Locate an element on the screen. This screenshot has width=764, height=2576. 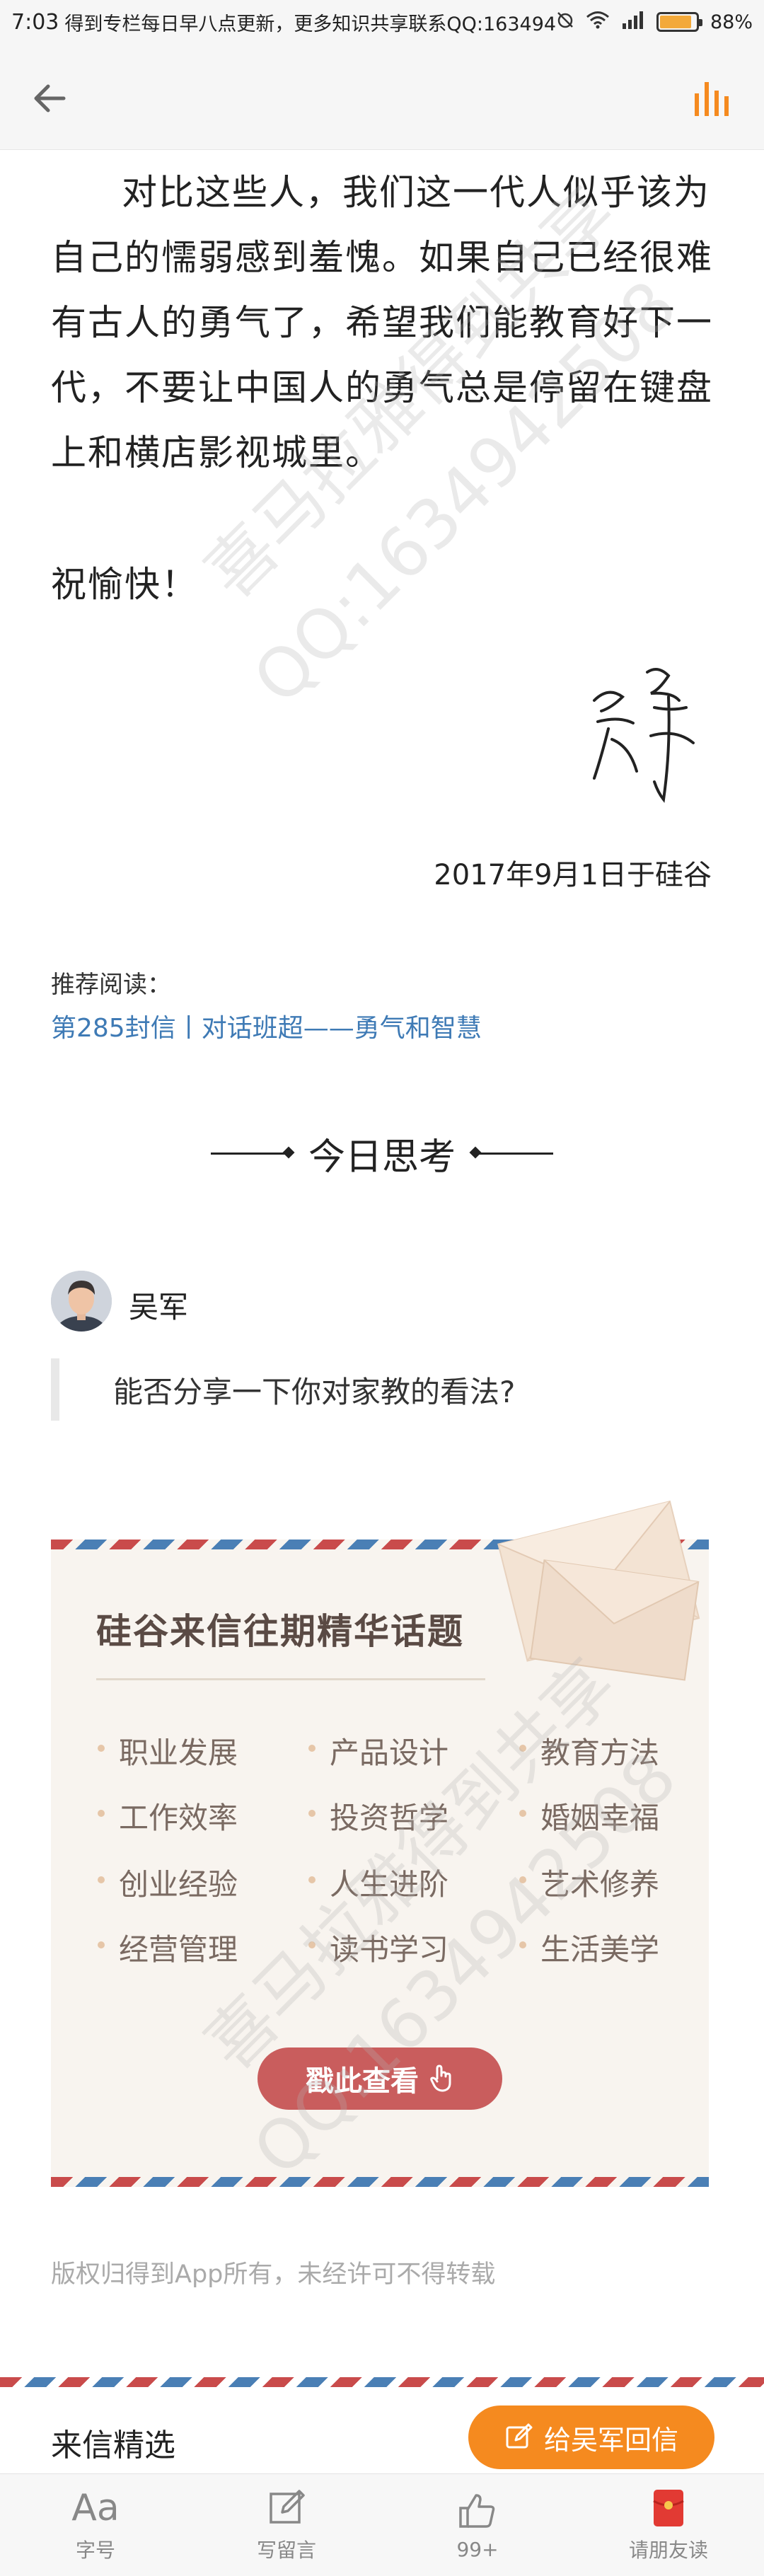
avatar is located at coordinates (81, 1301).